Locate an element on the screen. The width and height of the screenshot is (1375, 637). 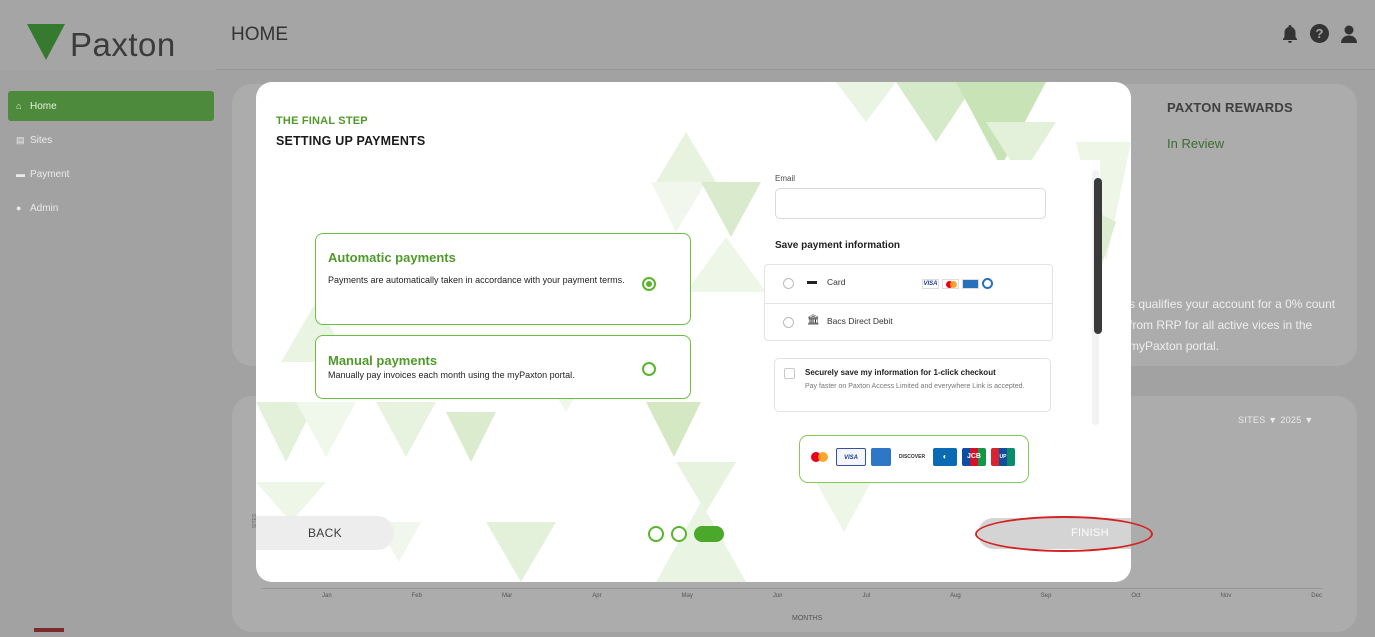
month-label: Nov is located at coordinates (1226, 596).